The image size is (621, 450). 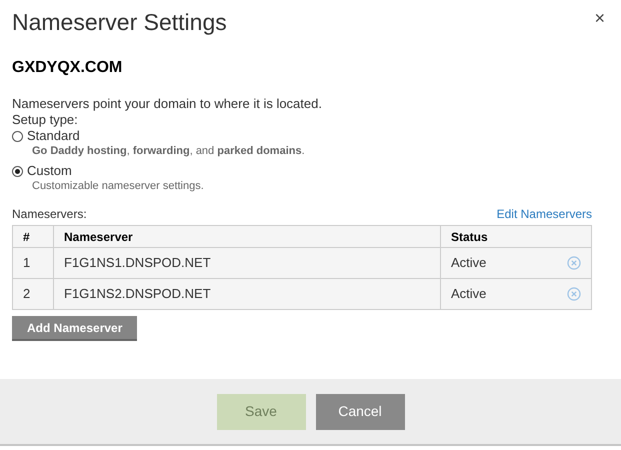 What do you see at coordinates (169, 151) in the screenshot?
I see `option-description: Go Daddy hosting, forwarding, and parked domains.` at bounding box center [169, 151].